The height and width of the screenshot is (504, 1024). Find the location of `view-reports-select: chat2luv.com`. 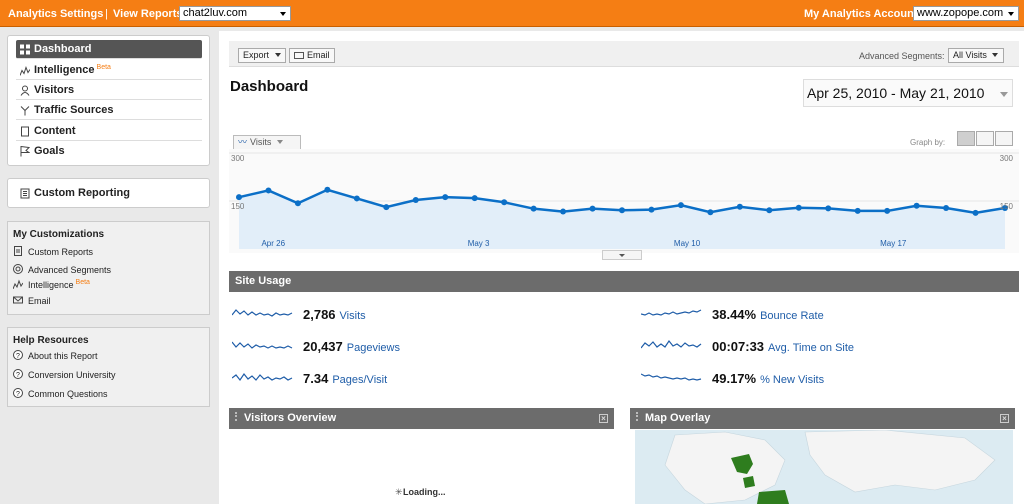

view-reports-select: chat2luv.com is located at coordinates (235, 13).